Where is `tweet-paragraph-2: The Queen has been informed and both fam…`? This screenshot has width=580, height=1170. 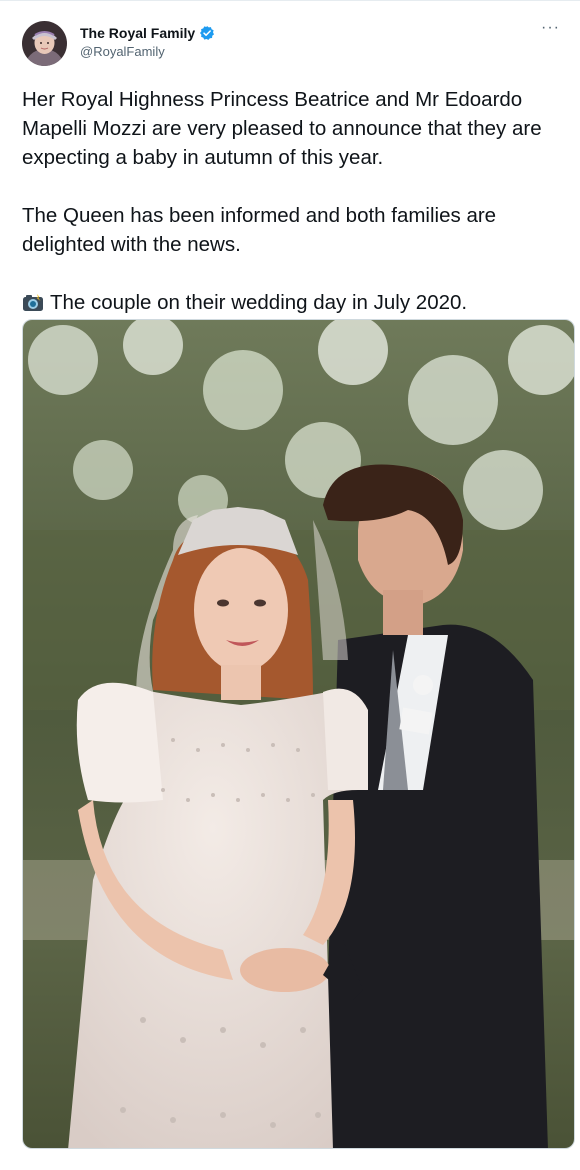 tweet-paragraph-2: The Queen has been informed and both fam… is located at coordinates (259, 230).